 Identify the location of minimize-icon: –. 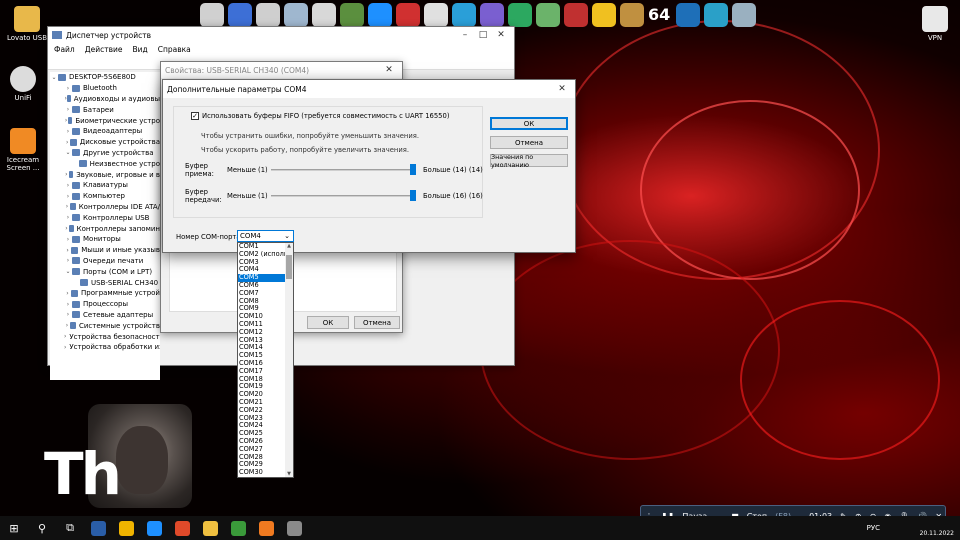
(465, 35).